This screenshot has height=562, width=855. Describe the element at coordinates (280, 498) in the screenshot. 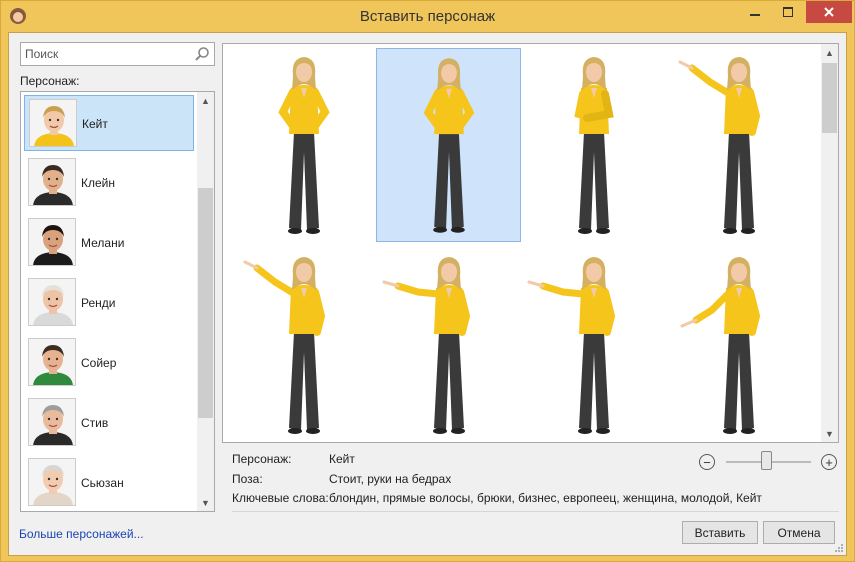

I see `info-keywords-label: Ключевые слова:` at that location.